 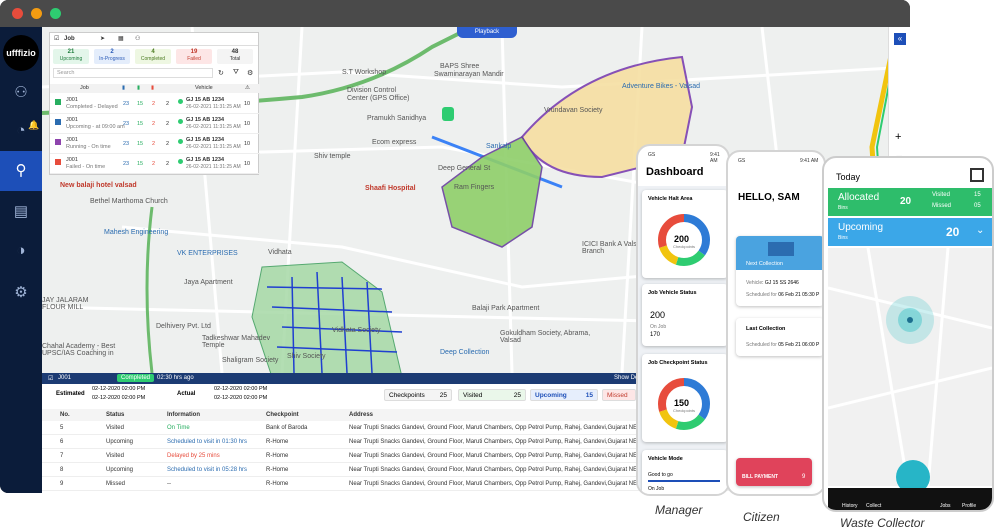 I want to click on estimated-start: 02-12-2020 02:00 PM, so click(x=119, y=389).